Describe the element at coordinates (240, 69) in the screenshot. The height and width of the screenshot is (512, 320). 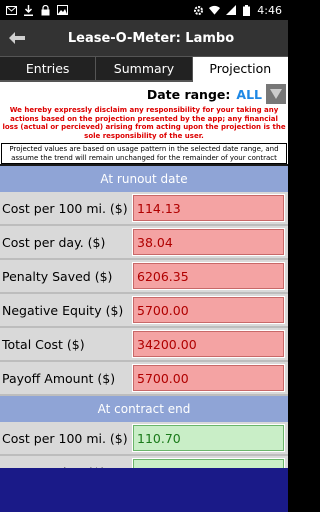
I see `tab-projection: Projection` at that location.